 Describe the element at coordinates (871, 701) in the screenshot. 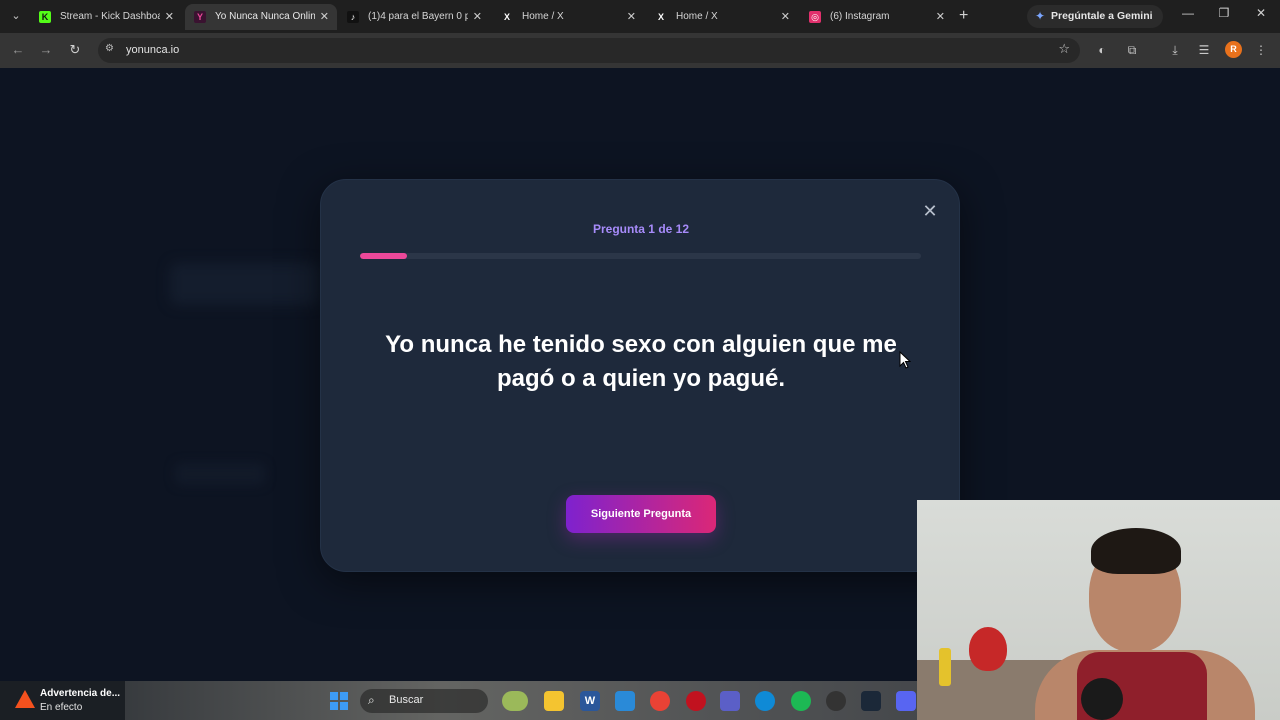

I see `steam-icon` at that location.